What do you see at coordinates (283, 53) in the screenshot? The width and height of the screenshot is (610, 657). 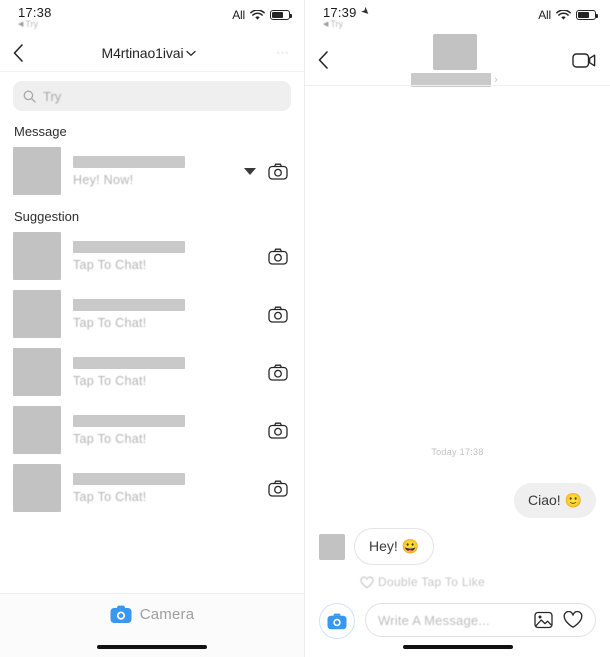 I see `more-options-icon: ⋯` at bounding box center [283, 53].